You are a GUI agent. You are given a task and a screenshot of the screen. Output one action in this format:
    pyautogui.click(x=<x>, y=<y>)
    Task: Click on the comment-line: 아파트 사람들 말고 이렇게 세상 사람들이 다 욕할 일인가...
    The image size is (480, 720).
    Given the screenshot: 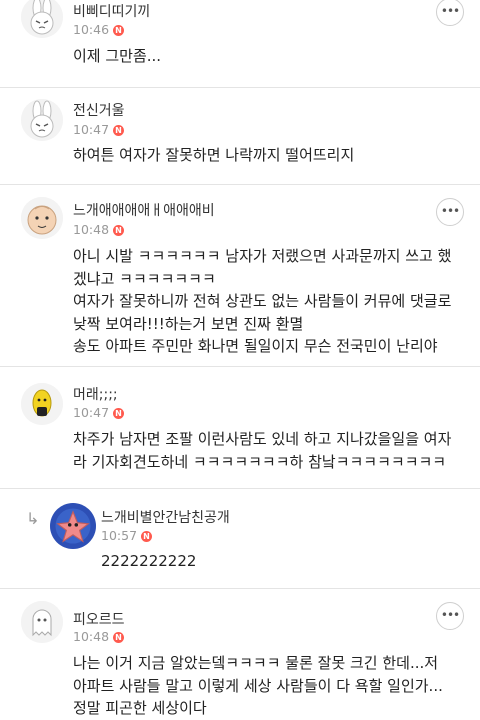 What is the action you would take?
    pyautogui.click(x=258, y=685)
    